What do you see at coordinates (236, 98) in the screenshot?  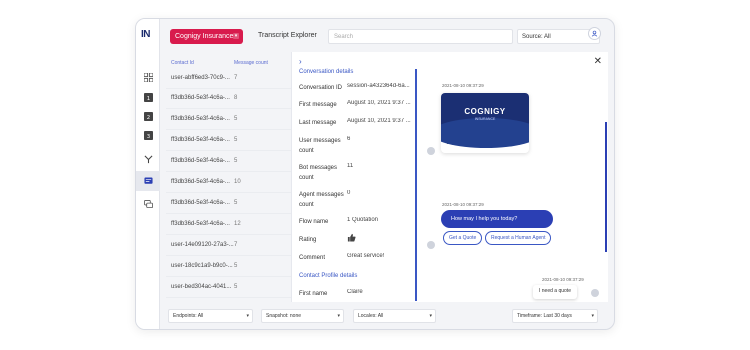 I see `message-count: 8` at bounding box center [236, 98].